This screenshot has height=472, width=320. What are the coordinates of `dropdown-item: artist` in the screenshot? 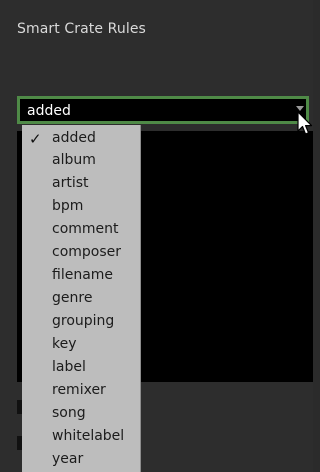 It's located at (81, 184).